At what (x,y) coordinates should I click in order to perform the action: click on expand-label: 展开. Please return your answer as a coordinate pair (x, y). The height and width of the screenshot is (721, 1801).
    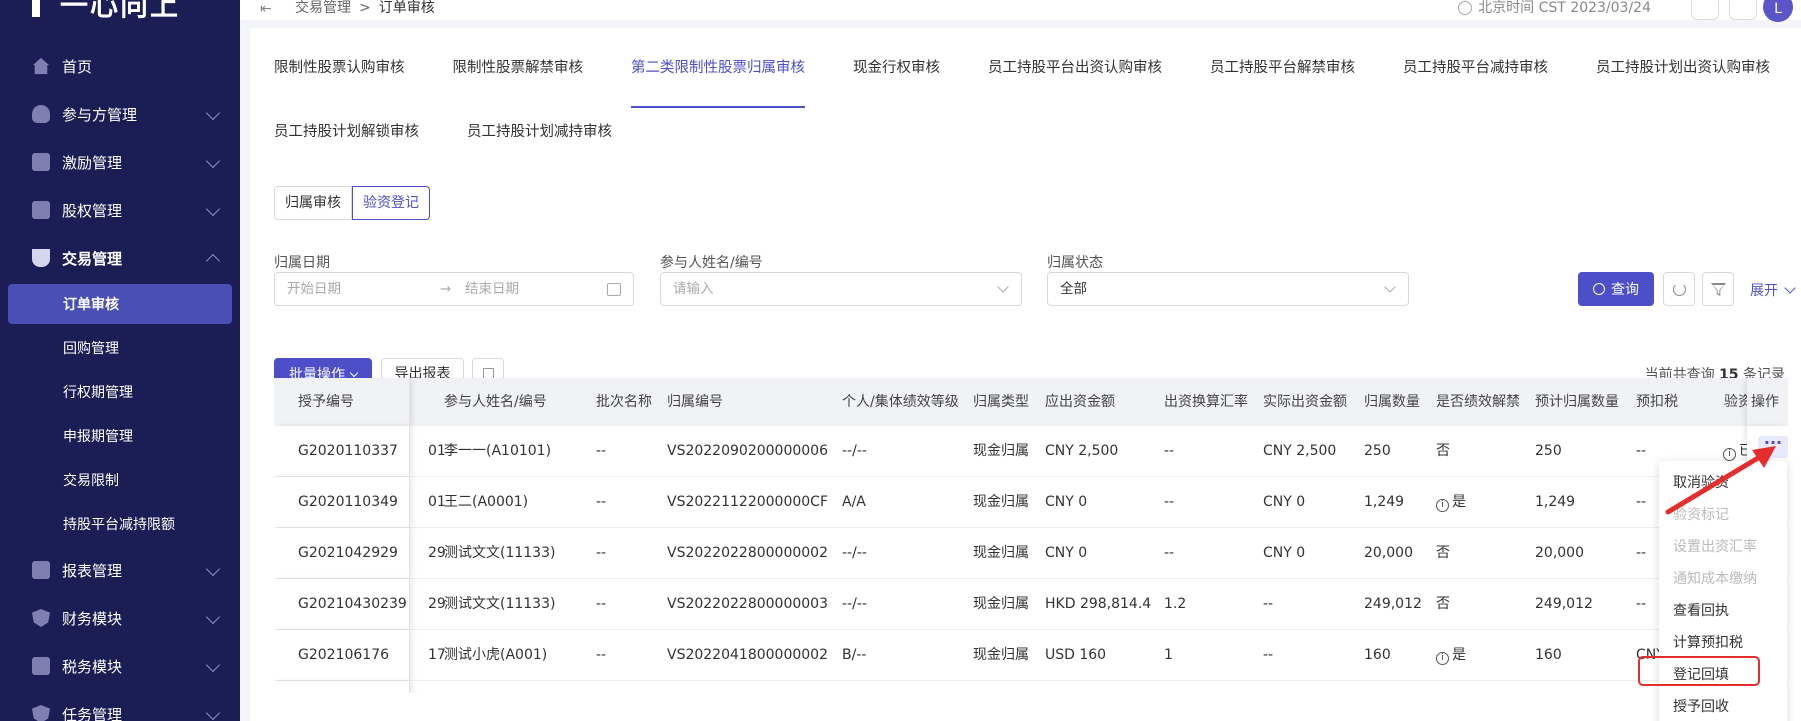
    Looking at the image, I should click on (1764, 291).